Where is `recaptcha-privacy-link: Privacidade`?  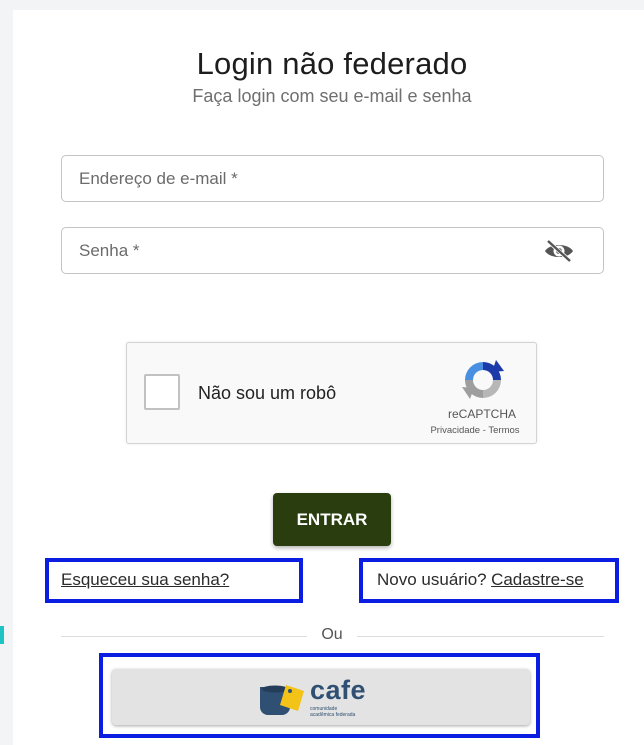 recaptcha-privacy-link: Privacidade is located at coordinates (455, 430).